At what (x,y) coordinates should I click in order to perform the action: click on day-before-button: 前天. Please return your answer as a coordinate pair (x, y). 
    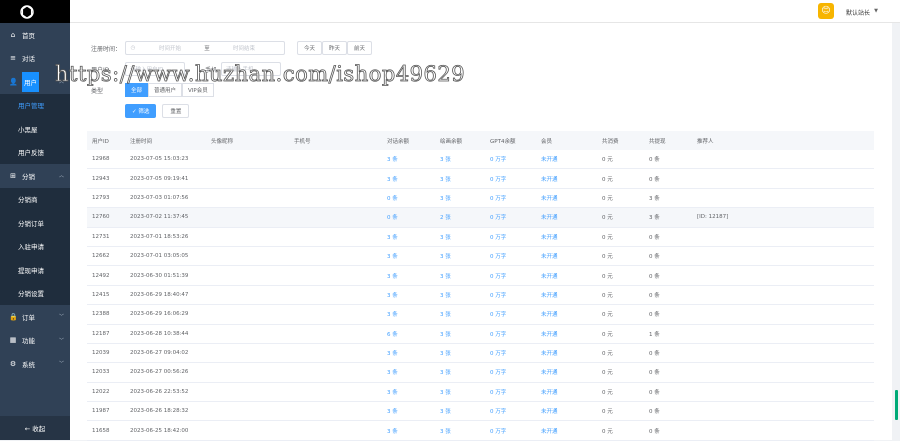
    Looking at the image, I should click on (360, 48).